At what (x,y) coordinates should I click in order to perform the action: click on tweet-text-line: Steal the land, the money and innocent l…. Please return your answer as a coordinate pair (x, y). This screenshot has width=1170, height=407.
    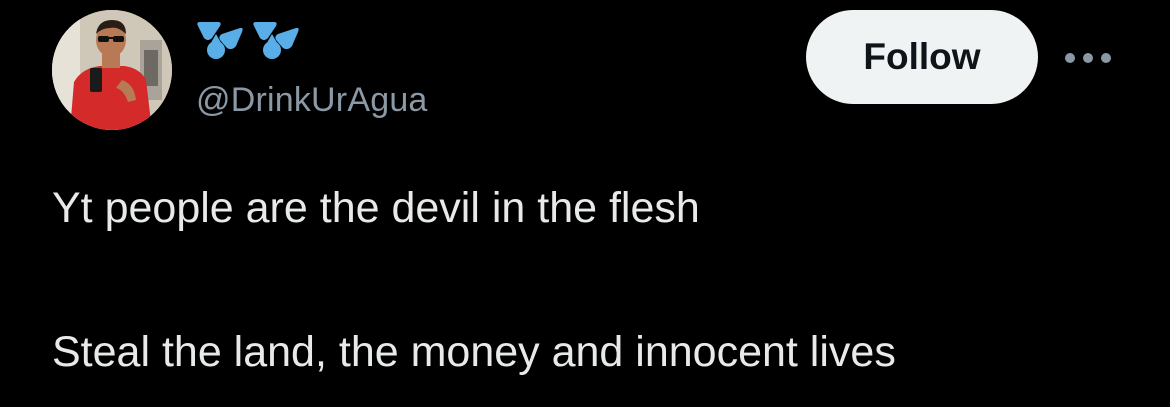
    Looking at the image, I should click on (474, 352).